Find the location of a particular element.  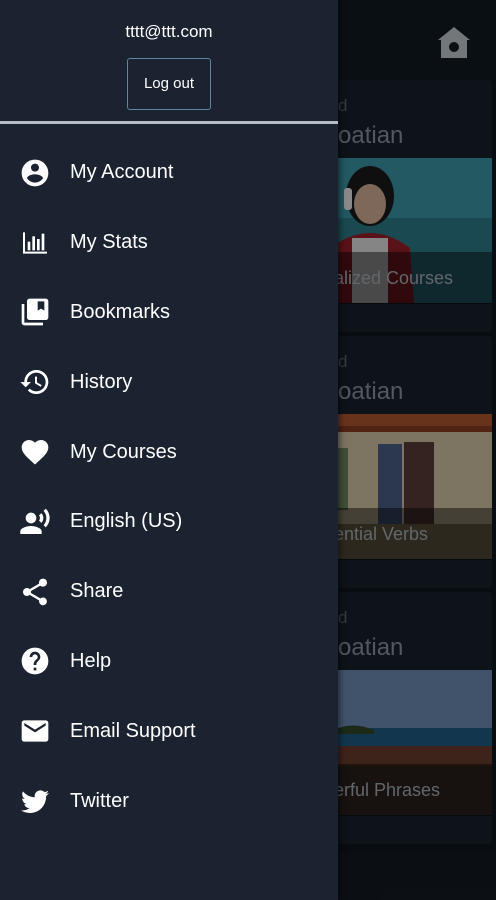

menu-item-email-support: Email Support is located at coordinates (169, 731).